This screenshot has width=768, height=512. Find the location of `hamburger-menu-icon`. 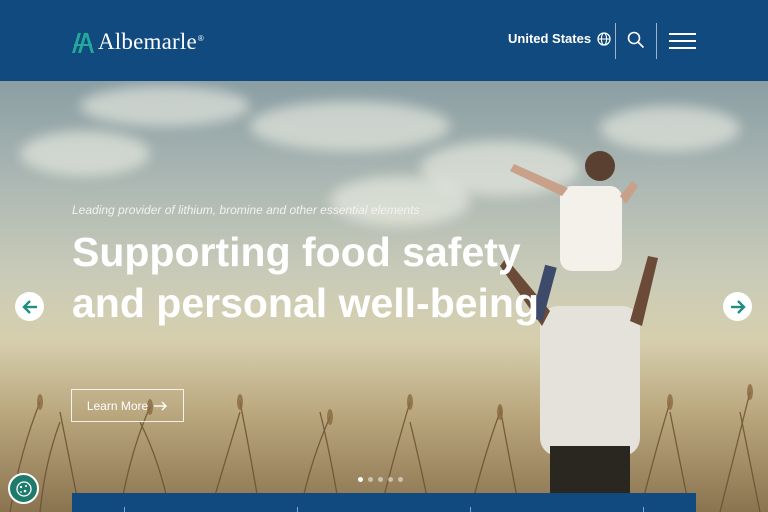

hamburger-menu-icon is located at coordinates (682, 41).